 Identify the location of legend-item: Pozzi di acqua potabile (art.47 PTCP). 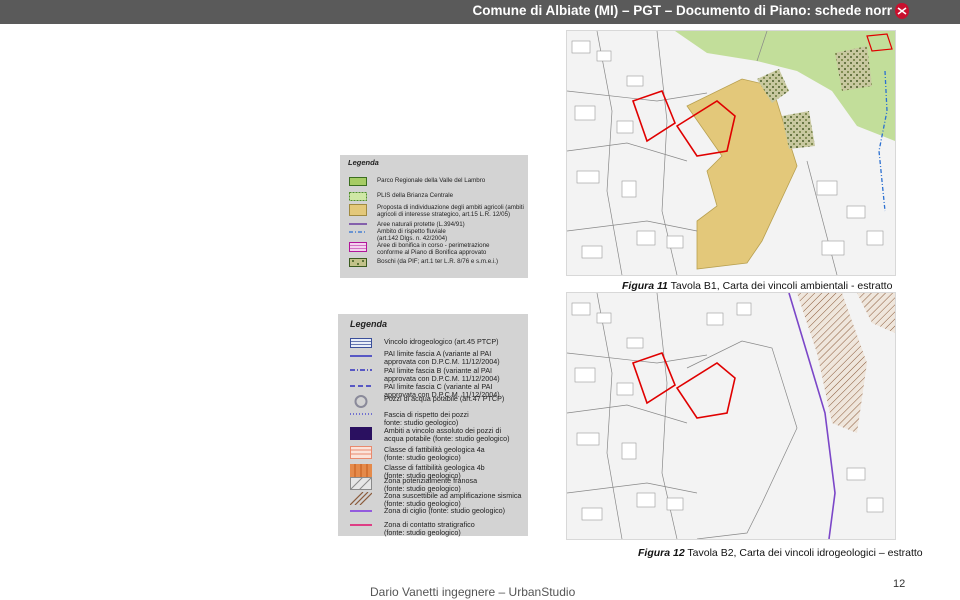
(427, 401).